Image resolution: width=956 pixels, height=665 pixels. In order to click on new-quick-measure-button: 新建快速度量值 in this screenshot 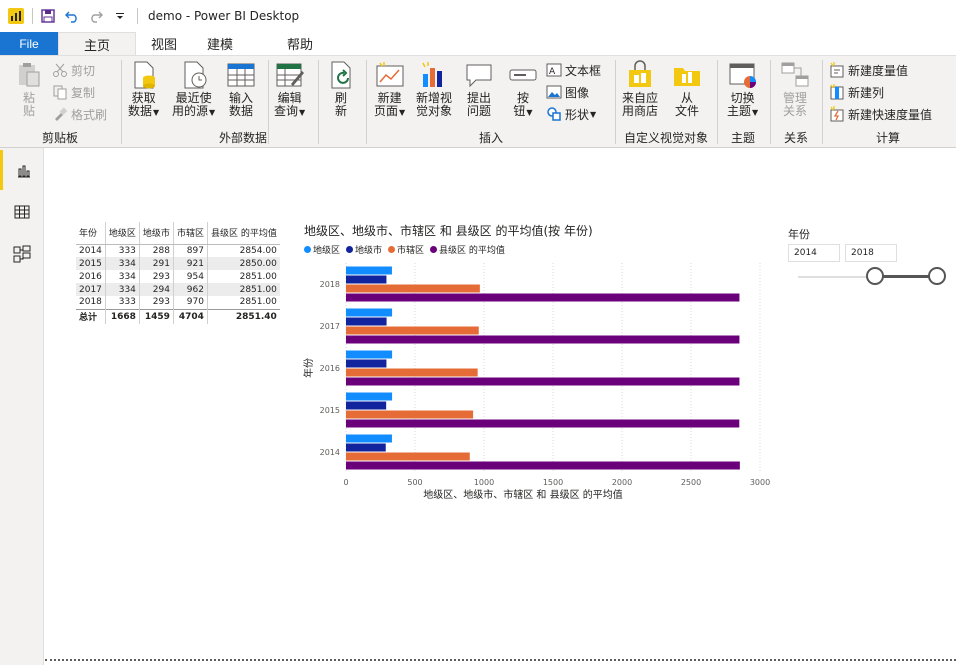, I will do `click(880, 114)`.